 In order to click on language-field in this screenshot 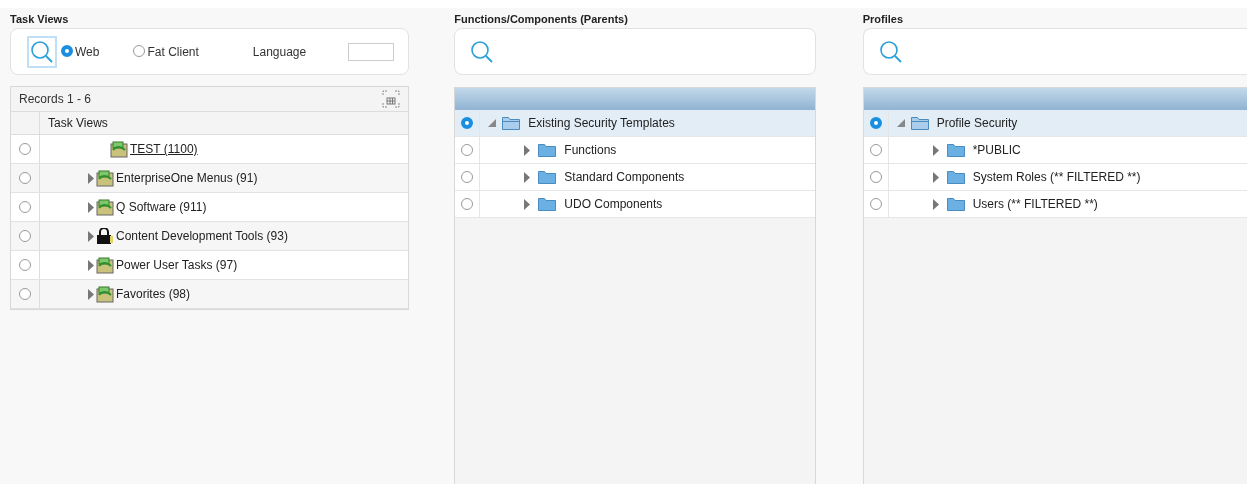, I will do `click(371, 51)`.